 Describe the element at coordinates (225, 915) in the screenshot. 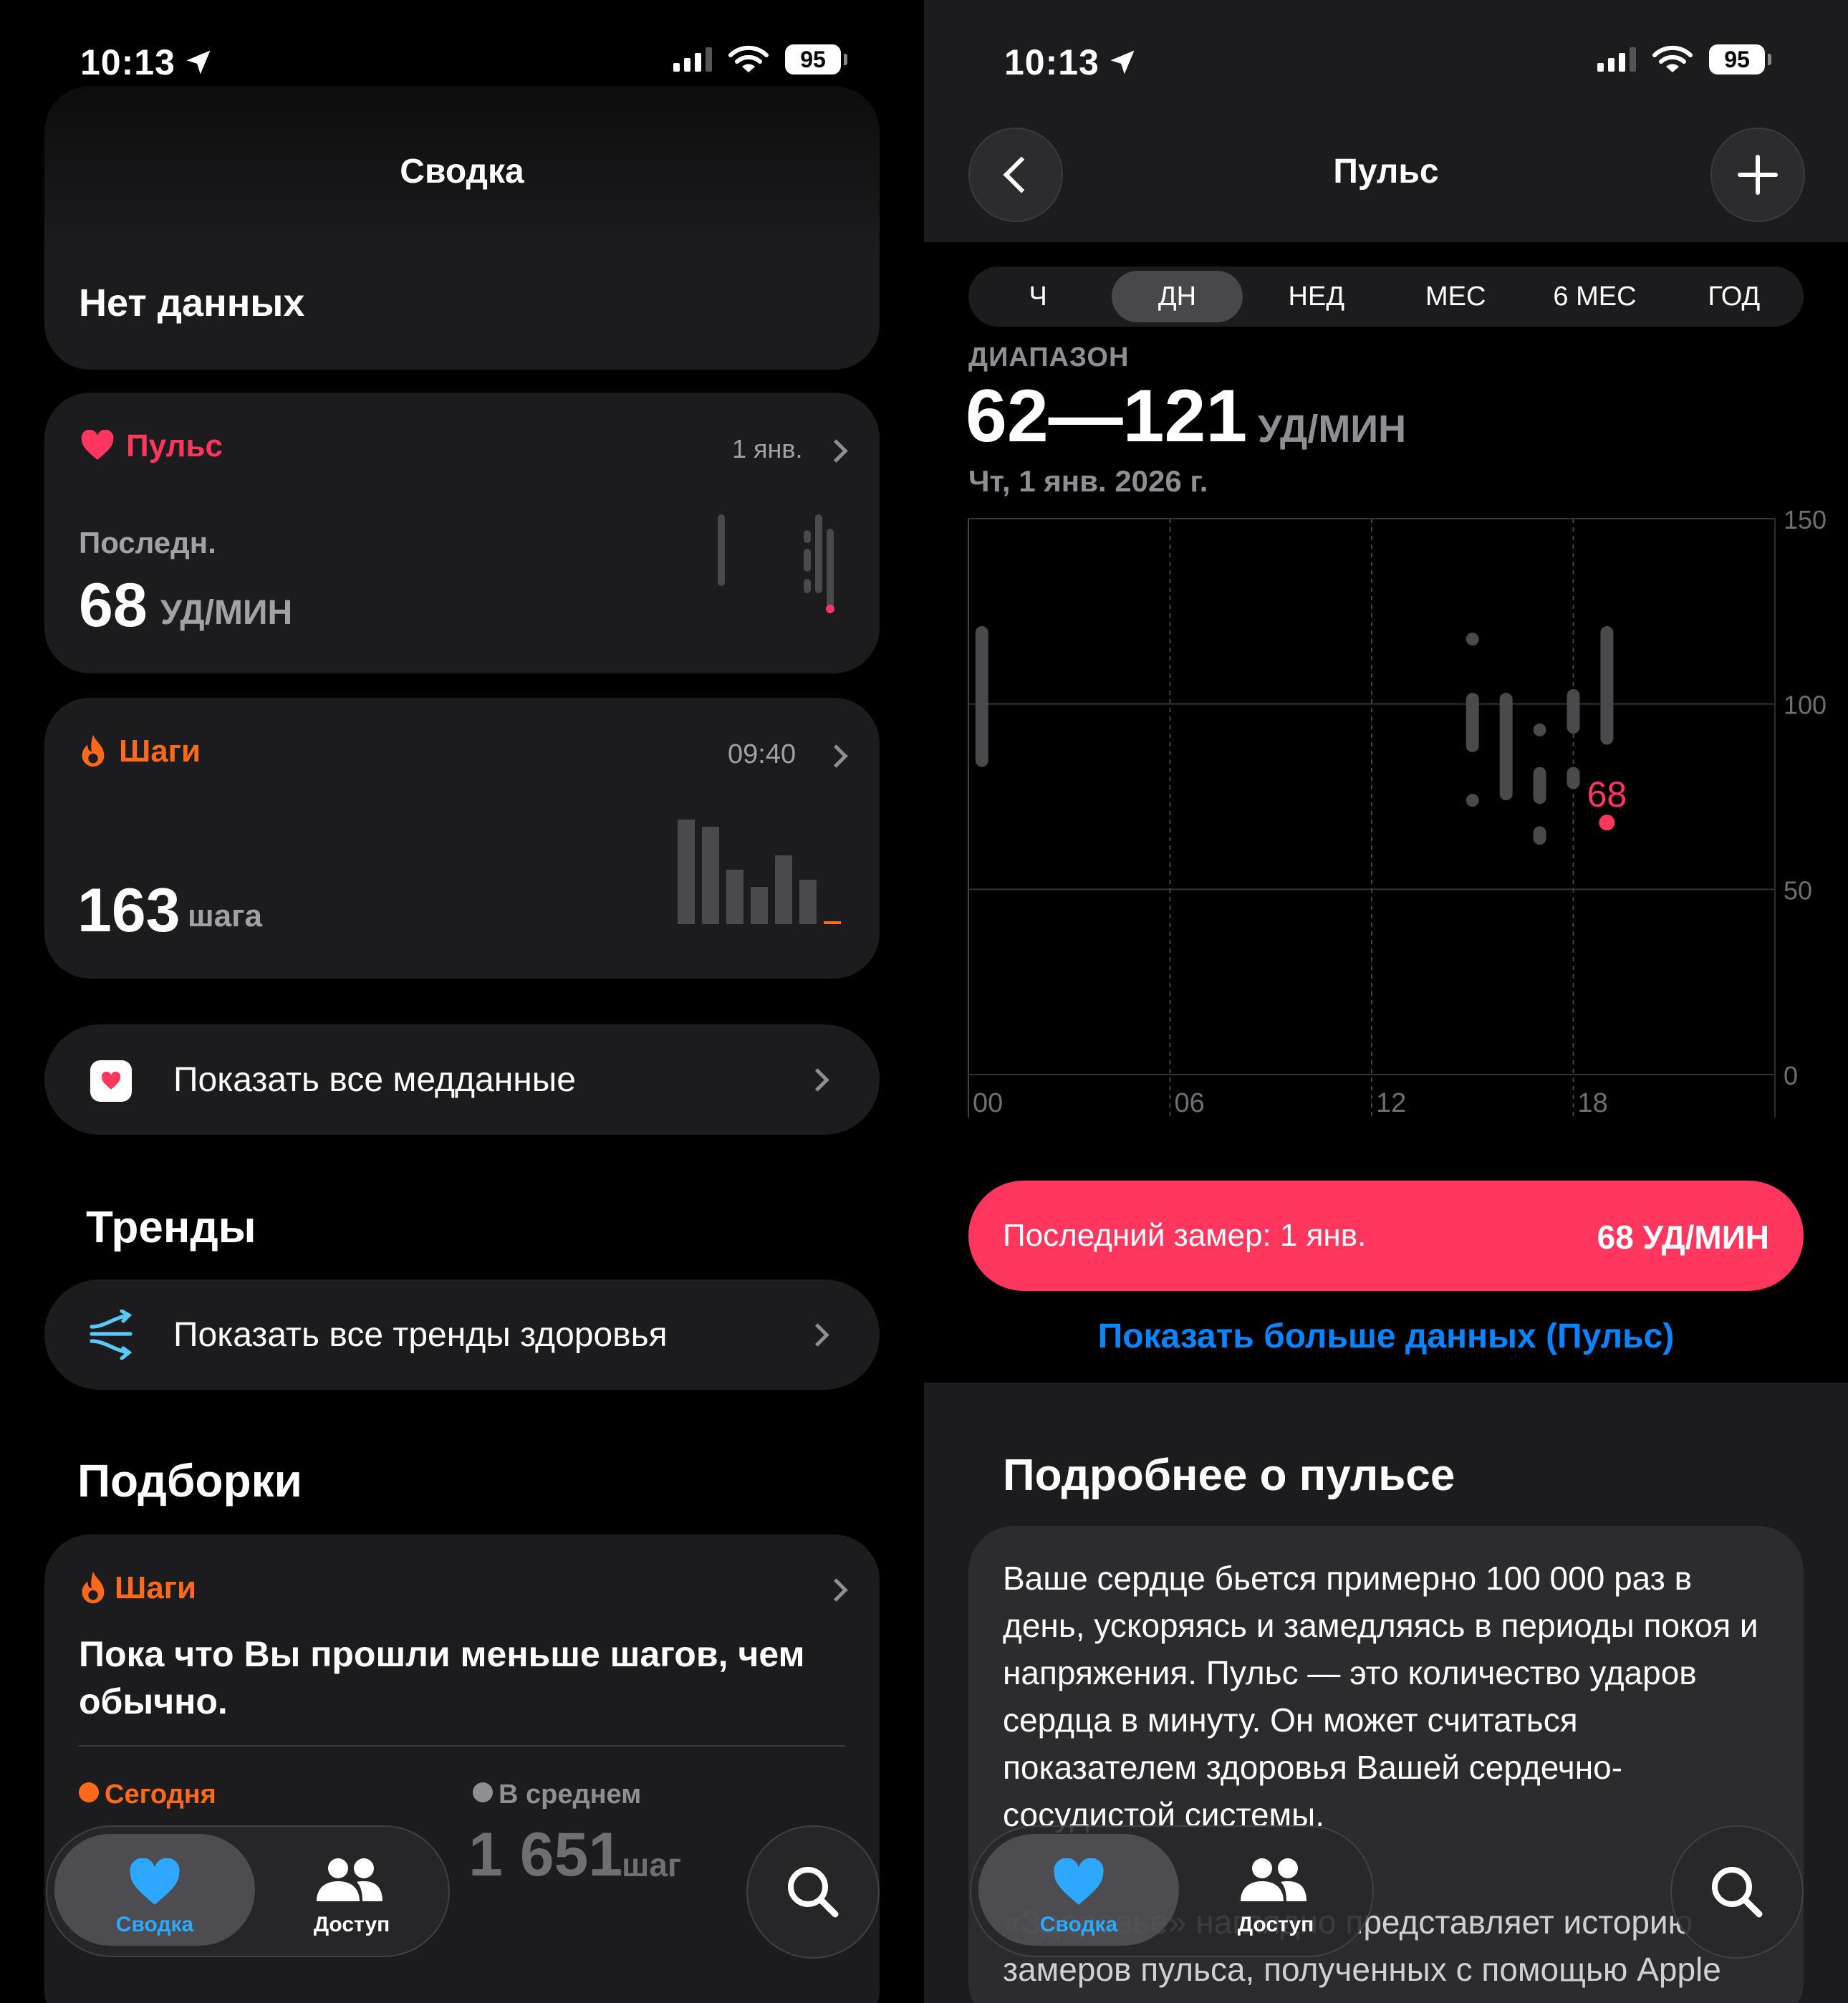

I see `steps-unit: шага` at that location.